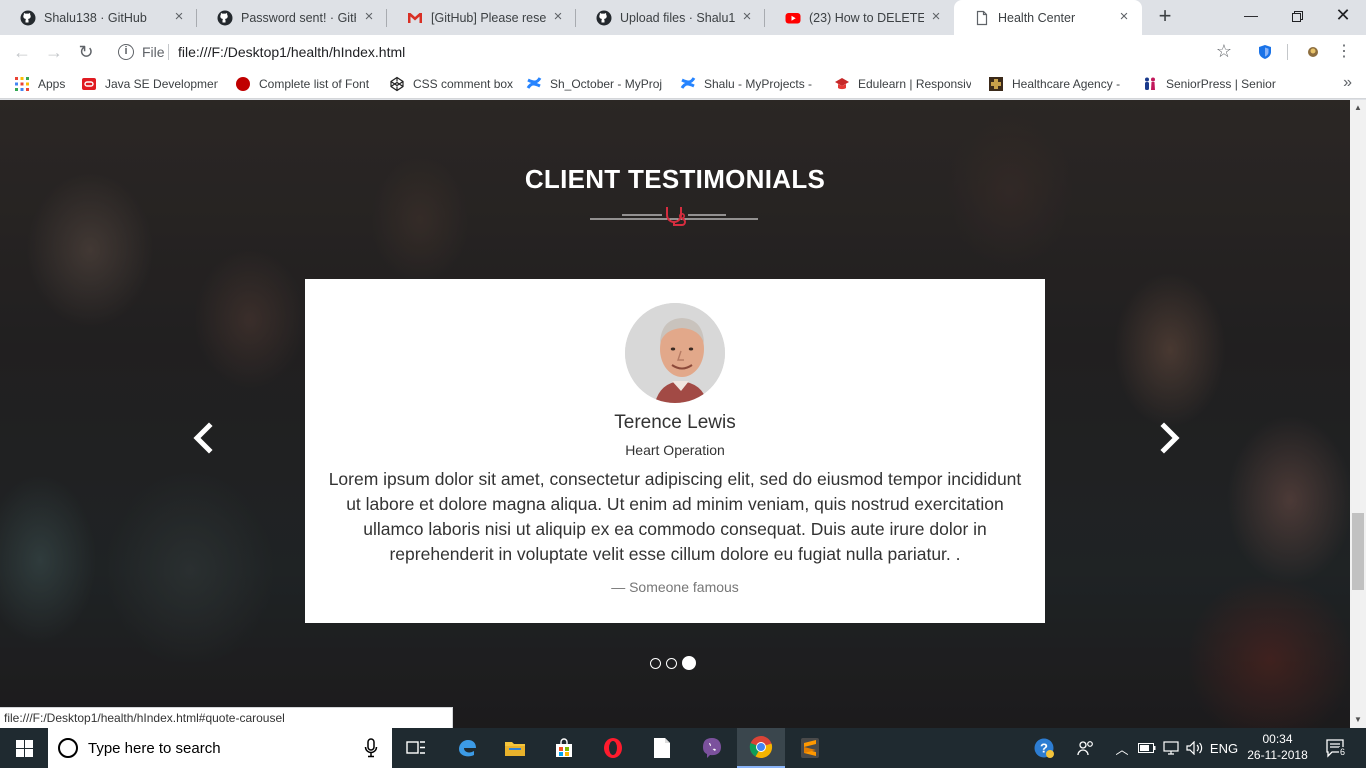 The image size is (1366, 768). Describe the element at coordinates (161, 84) in the screenshot. I see `bookmark-label: Java SE Development` at that location.